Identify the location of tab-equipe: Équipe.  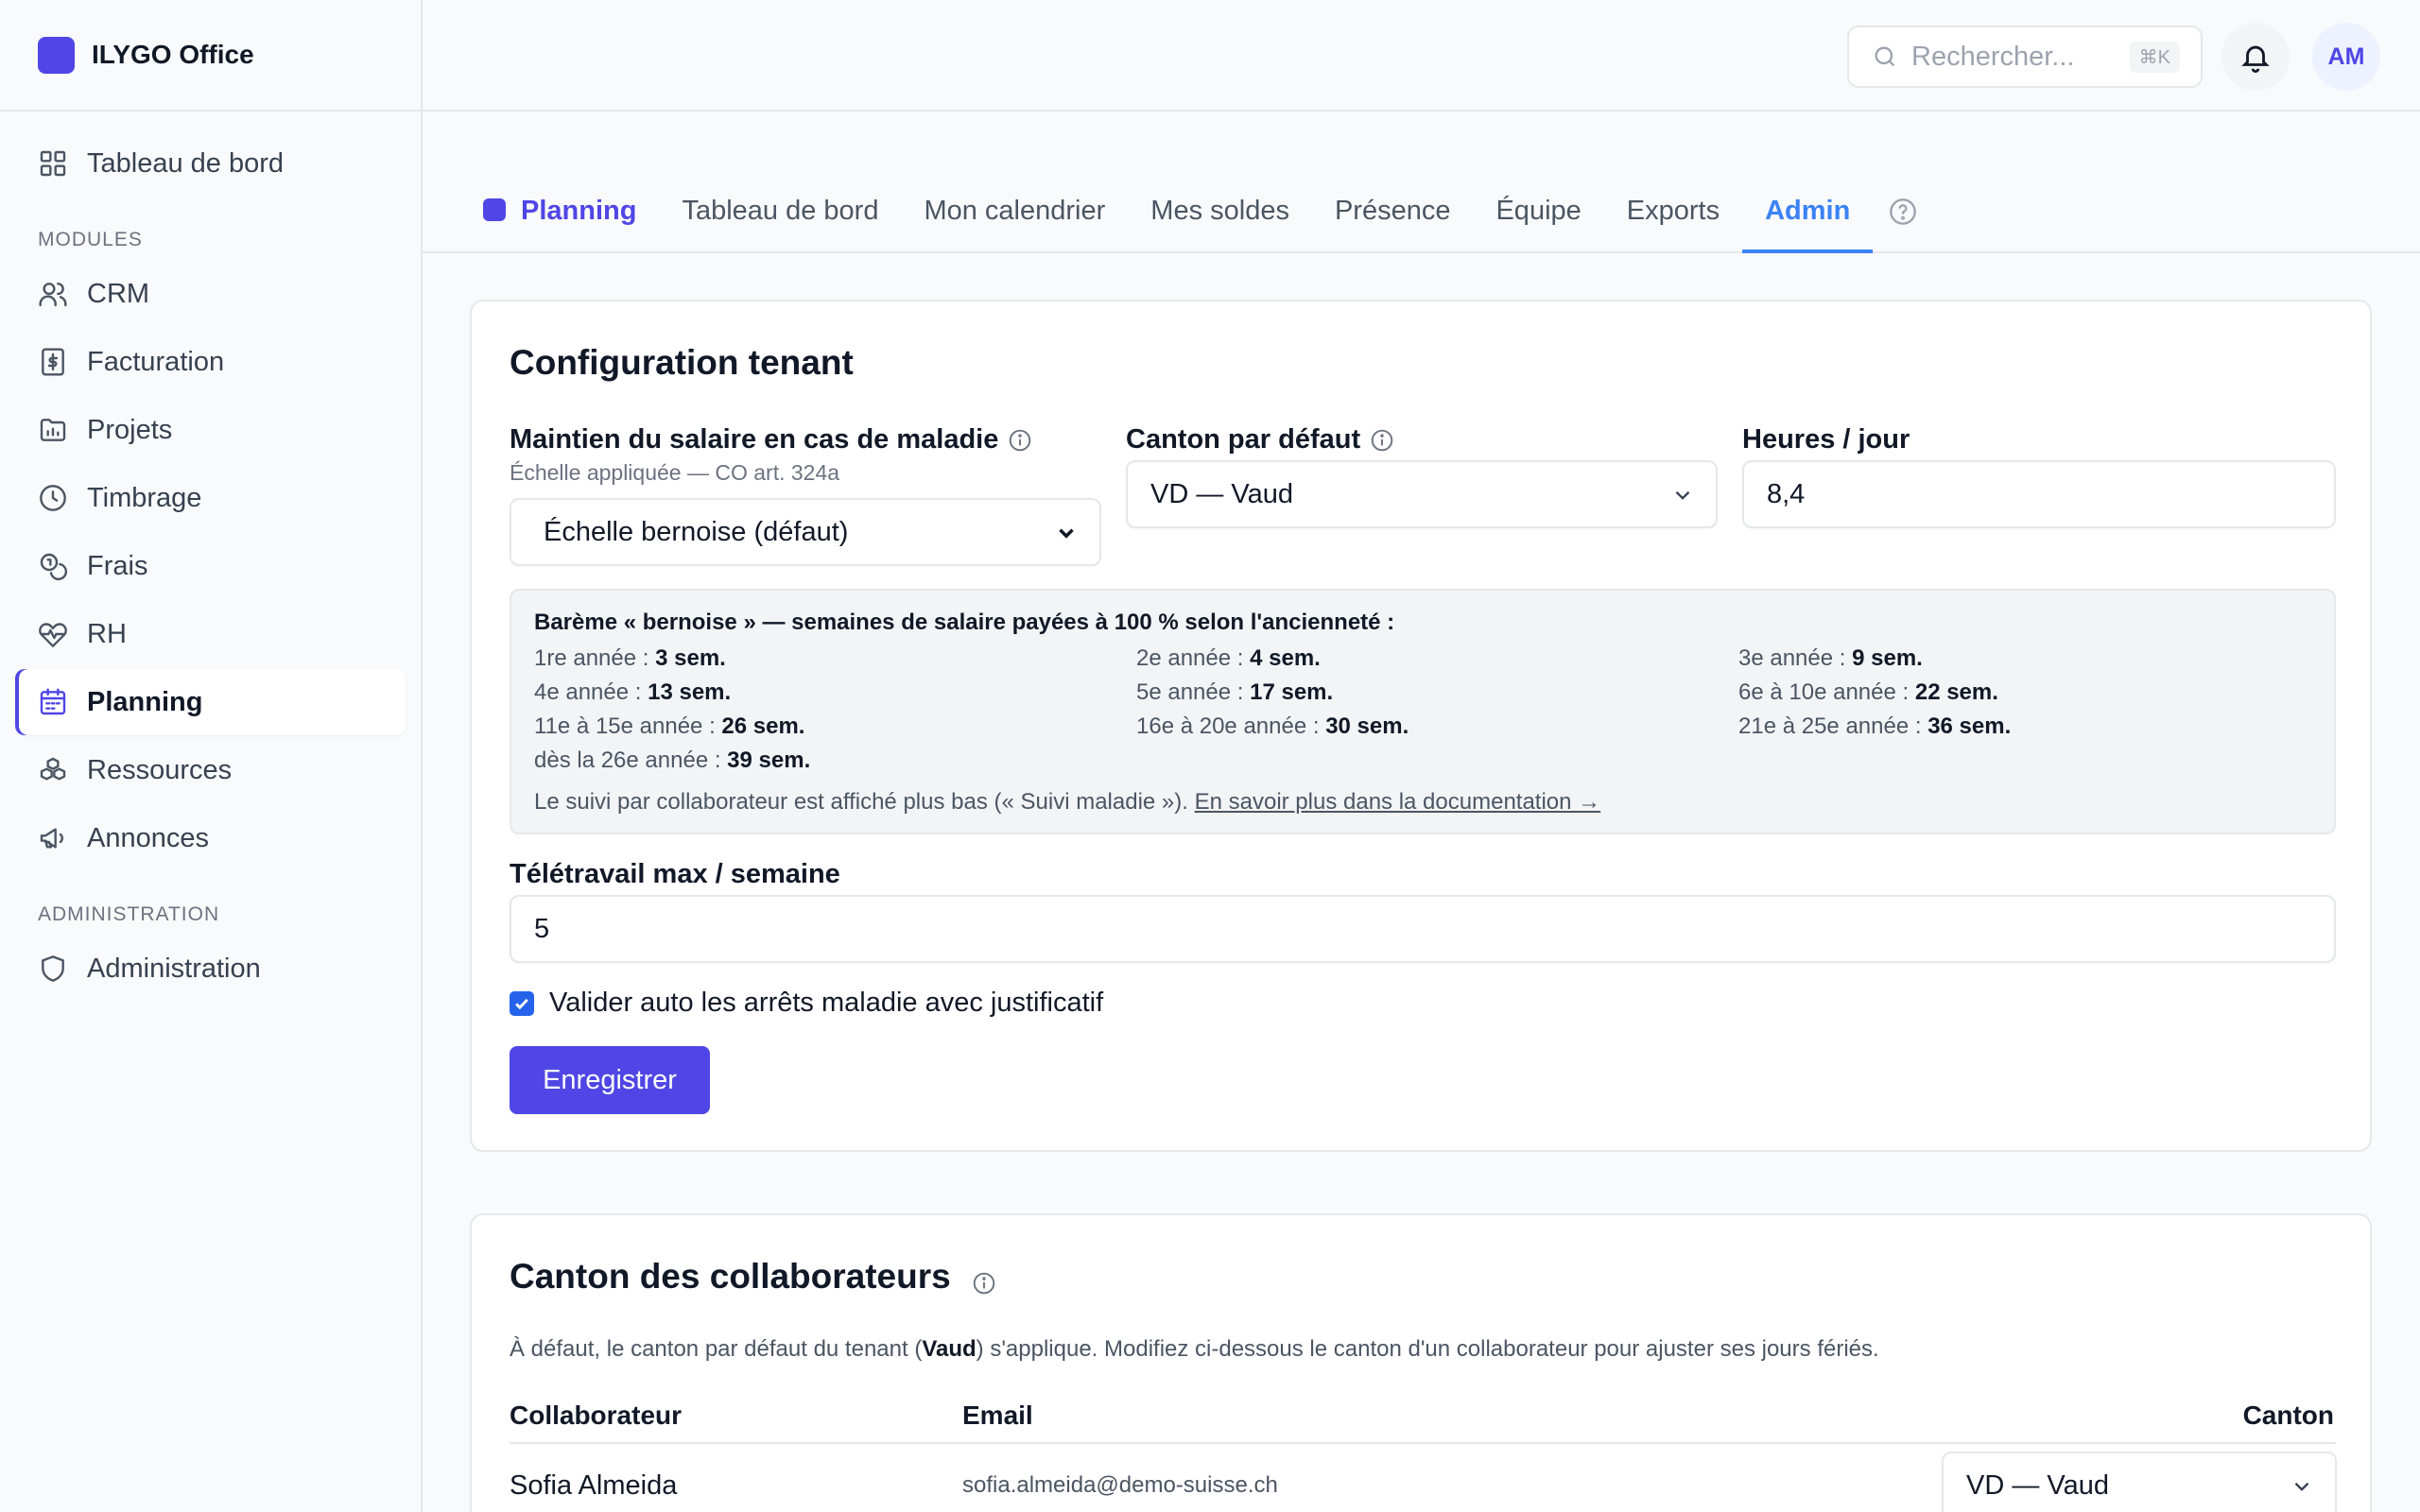
(1538, 182).